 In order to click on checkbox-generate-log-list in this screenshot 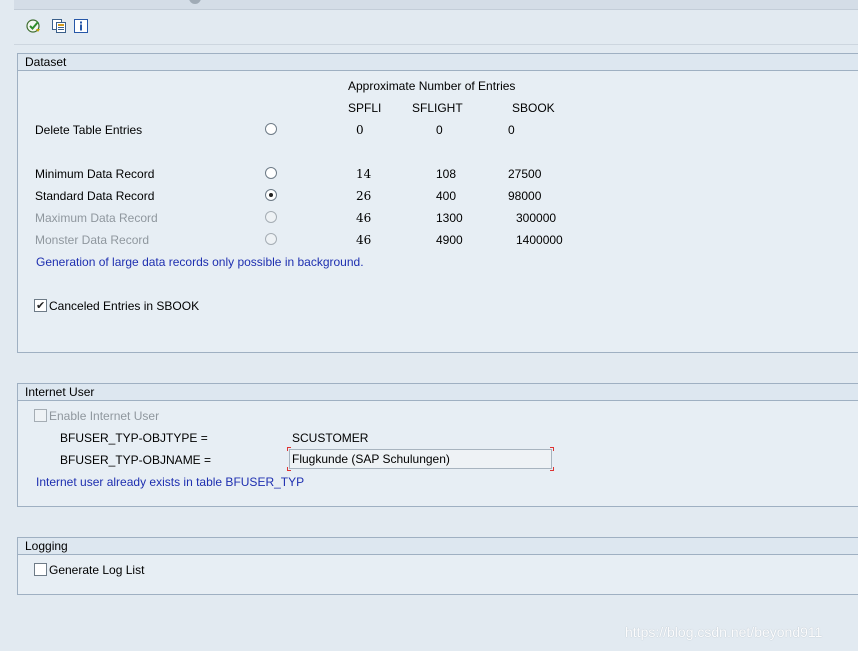, I will do `click(40, 569)`.